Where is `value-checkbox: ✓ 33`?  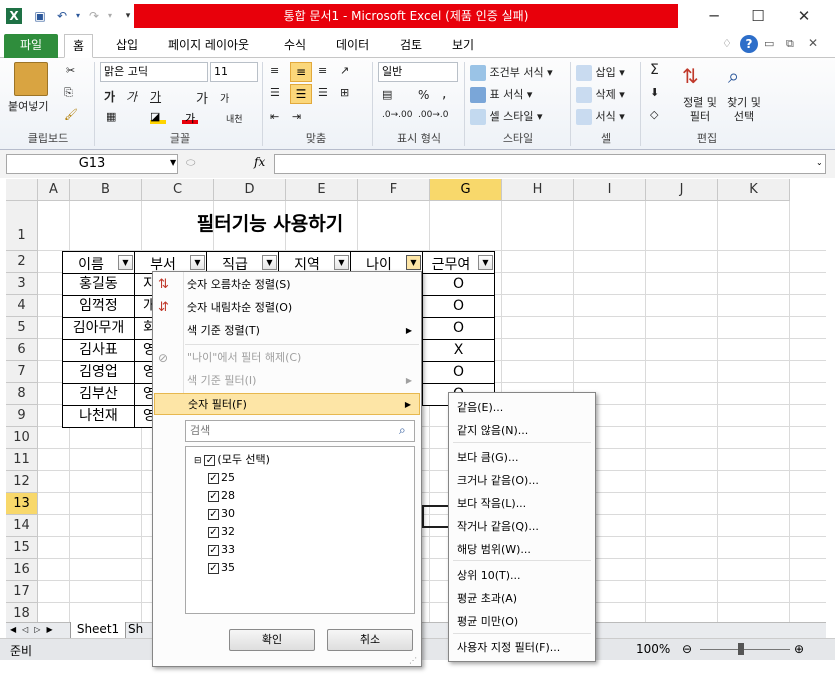 value-checkbox: ✓ 33 is located at coordinates (221, 550).